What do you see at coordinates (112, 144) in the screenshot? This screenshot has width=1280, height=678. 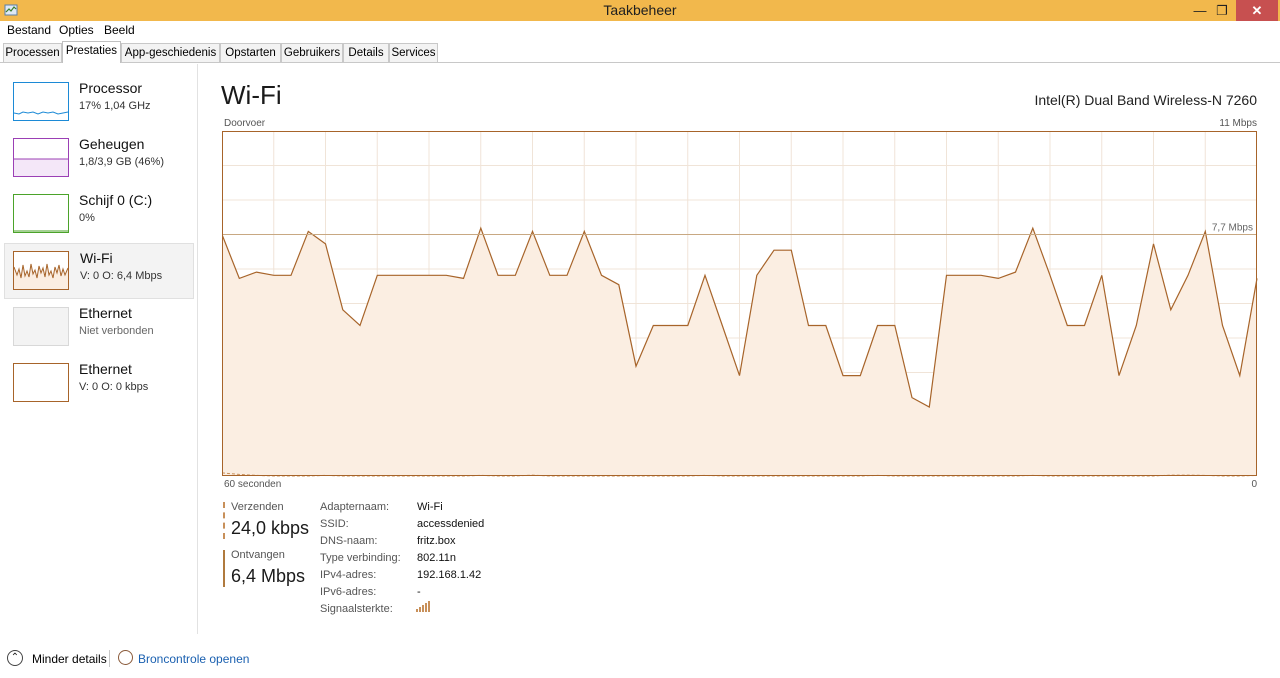 I see `sidebar-item-label: Geheugen` at bounding box center [112, 144].